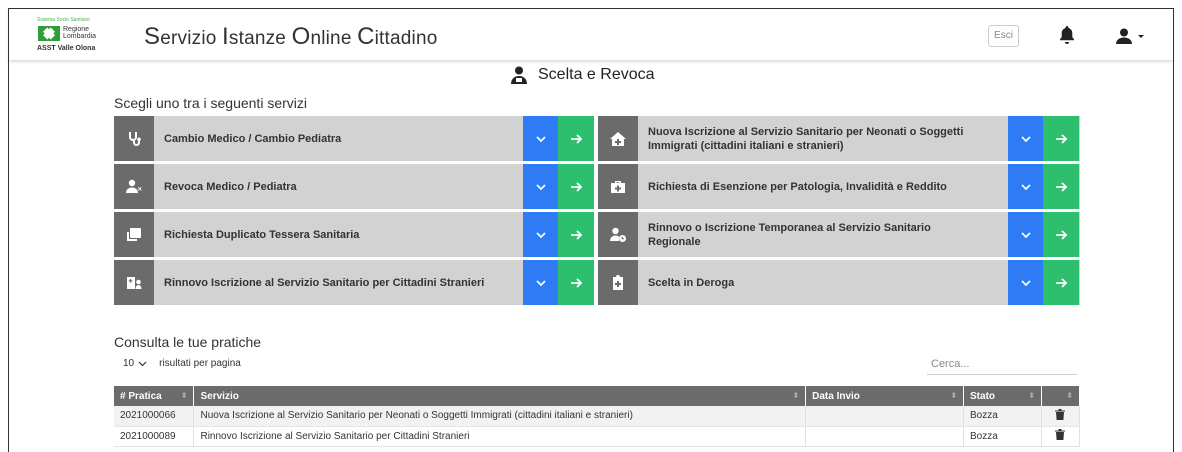 The width and height of the screenshot is (1182, 452). I want to click on service-label: Scelta in Deroga, so click(691, 282).